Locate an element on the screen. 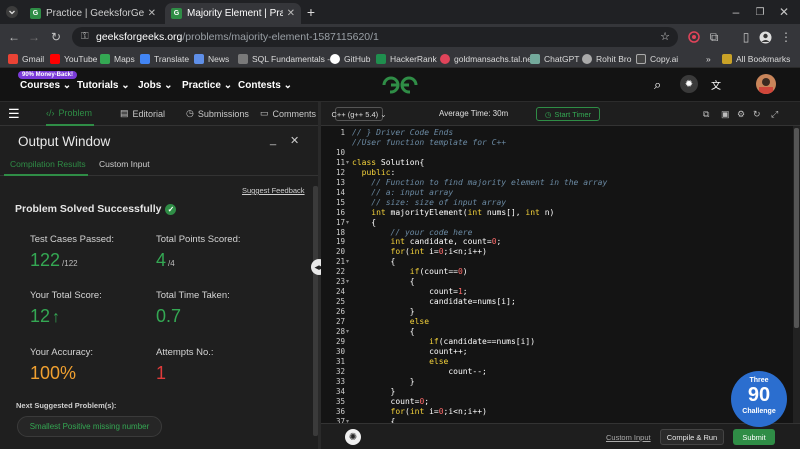 Image resolution: width=800 pixels, height=449 pixels. code-line: // a: input array is located at coordinates (403, 192).